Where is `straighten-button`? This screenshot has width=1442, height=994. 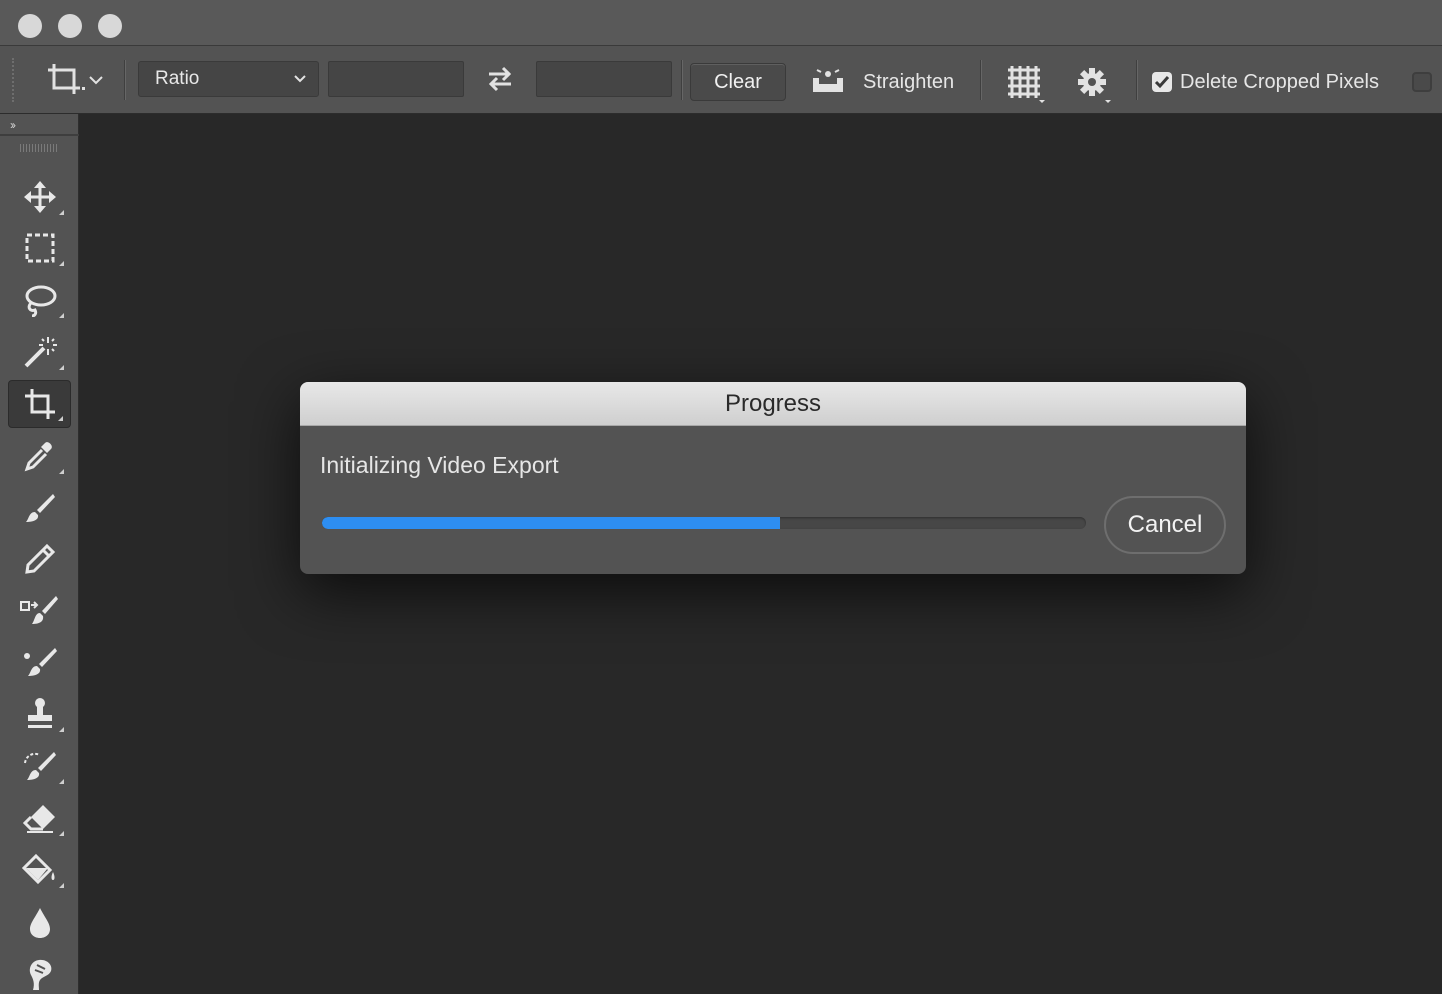
straighten-button is located at coordinates (828, 81).